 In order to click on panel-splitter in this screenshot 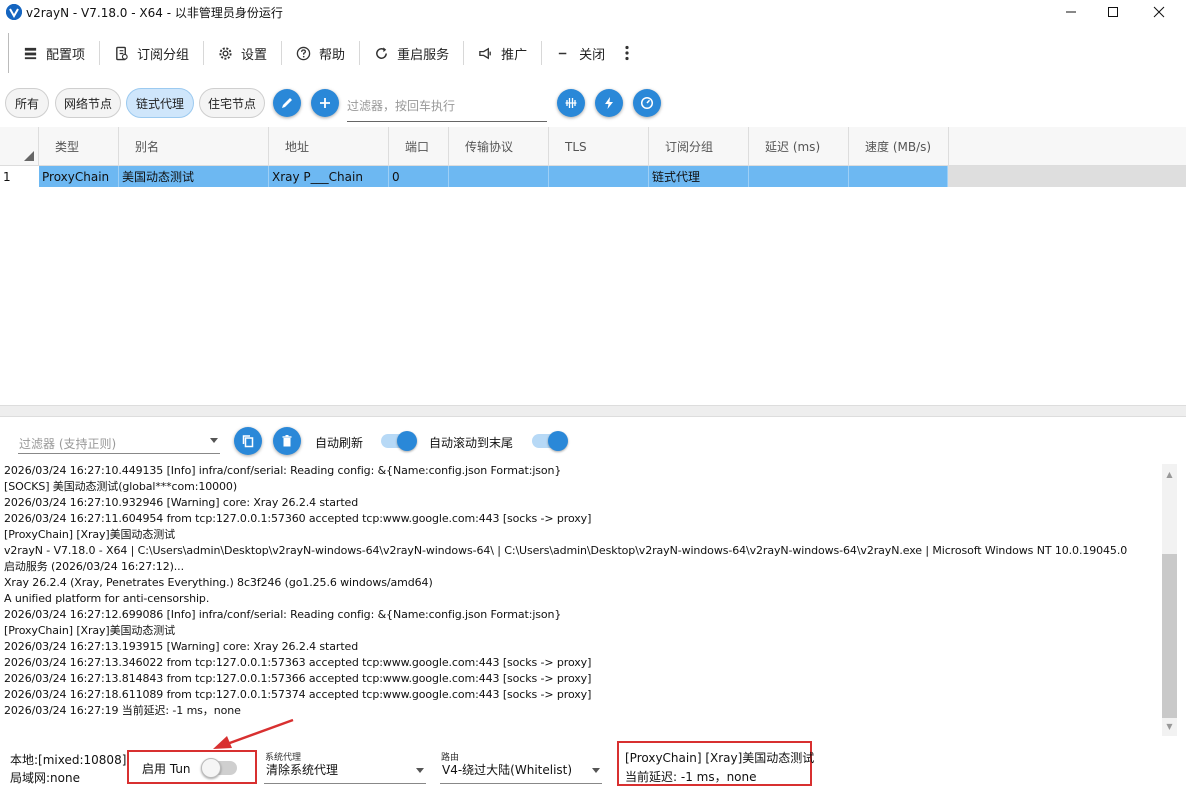, I will do `click(593, 411)`.